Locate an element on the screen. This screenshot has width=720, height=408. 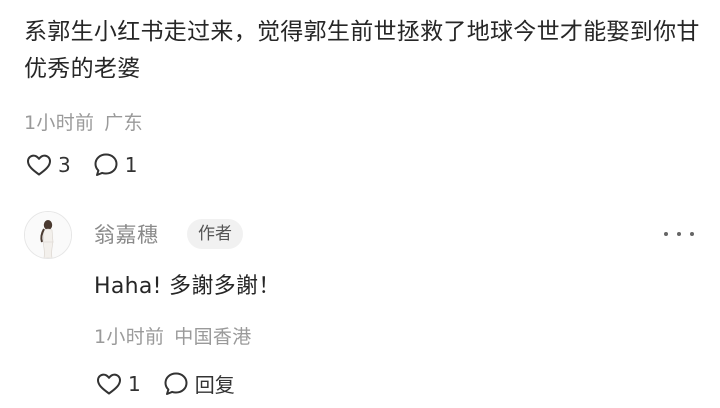
reply-like-button: 1 is located at coordinates (118, 384).